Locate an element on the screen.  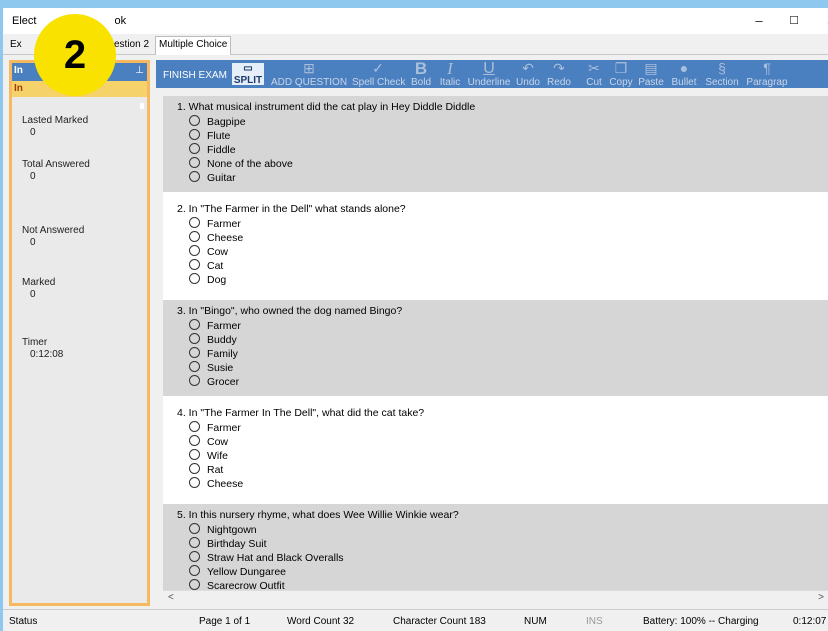
answer-option: Grocer is located at coordinates (214, 381).